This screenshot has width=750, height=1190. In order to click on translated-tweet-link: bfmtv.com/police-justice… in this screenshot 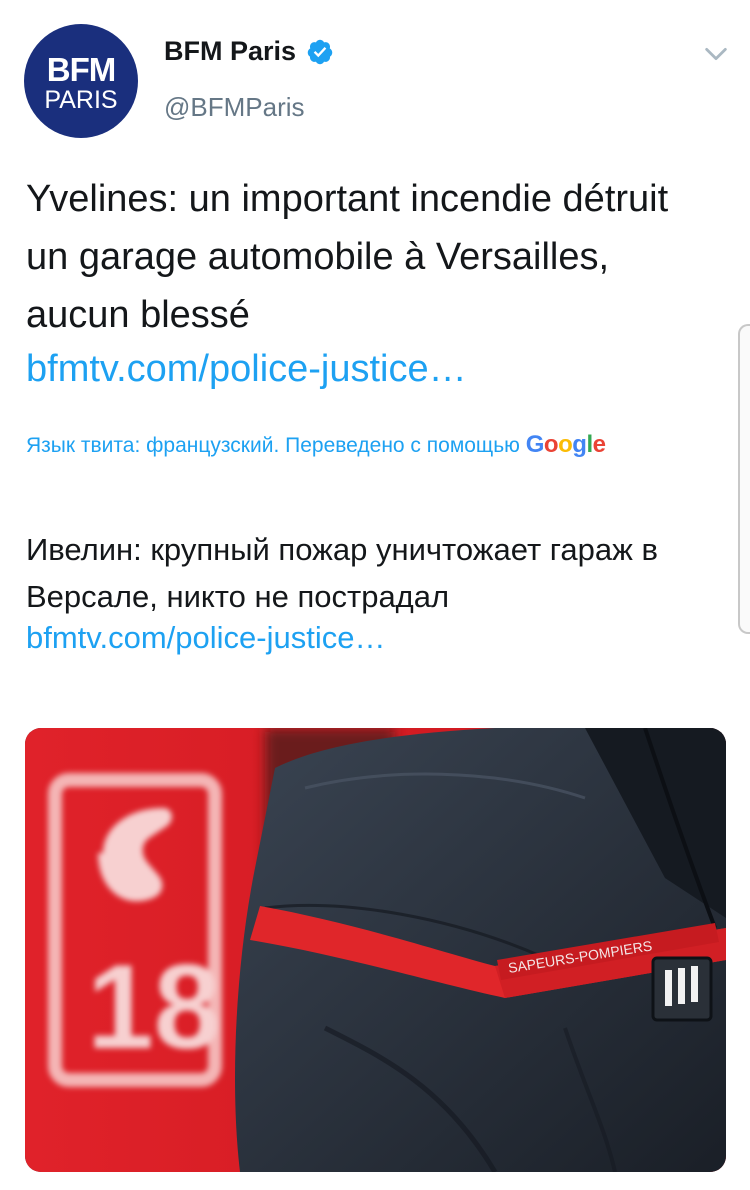, I will do `click(205, 637)`.